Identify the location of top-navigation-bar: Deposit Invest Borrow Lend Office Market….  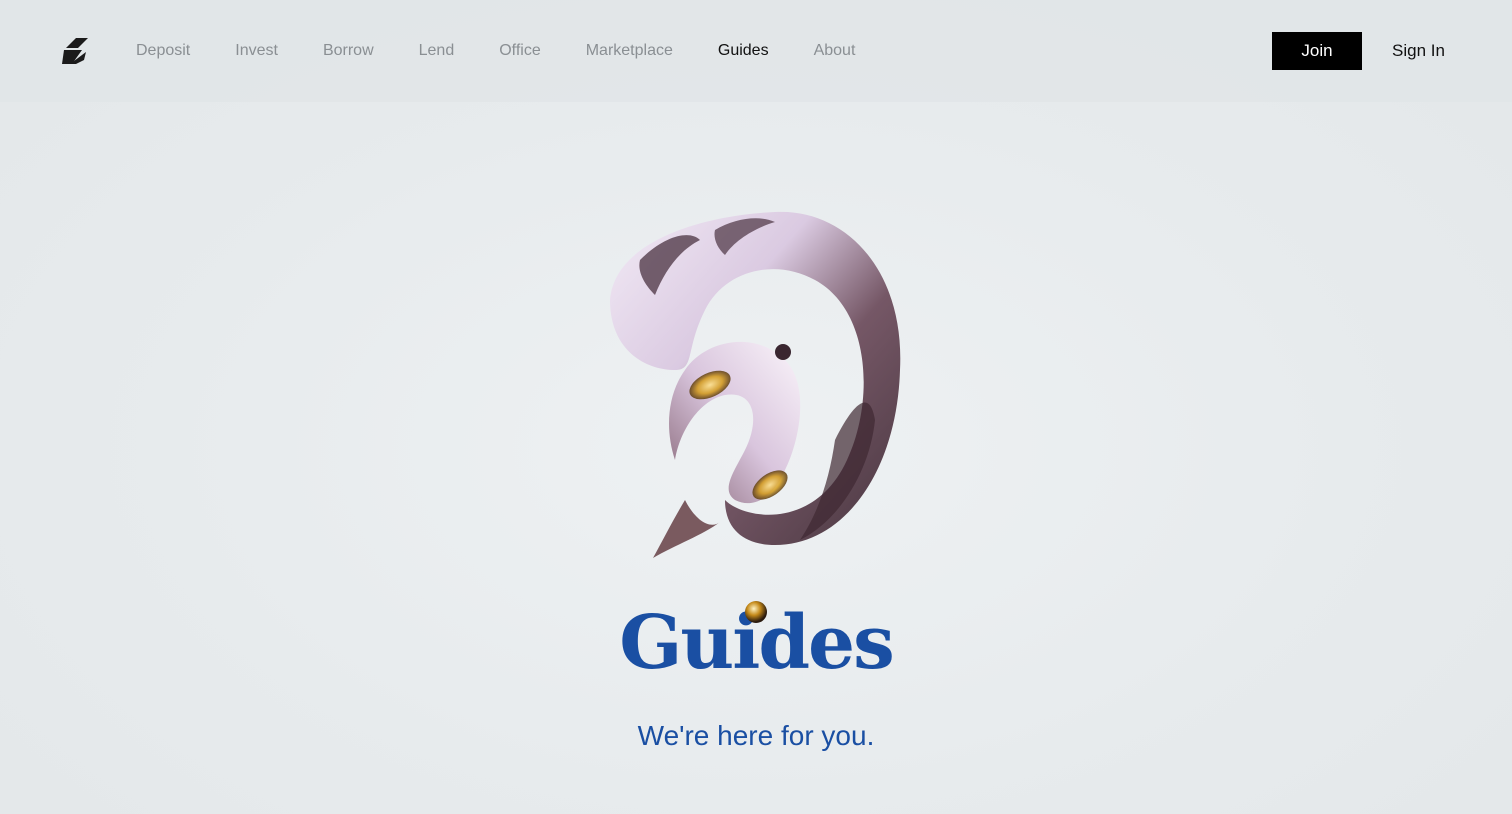
(756, 51).